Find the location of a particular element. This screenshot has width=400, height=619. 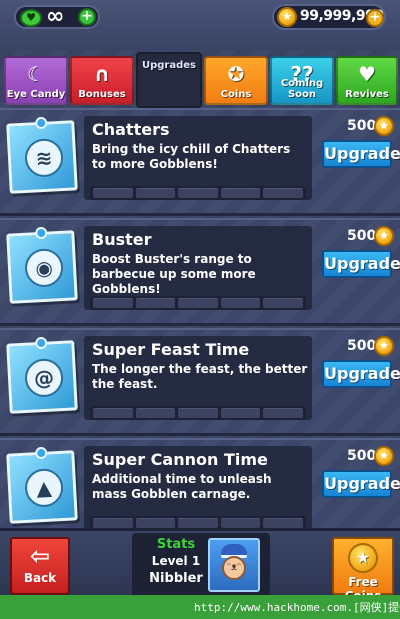

heart-icon: ♥ is located at coordinates (31, 18).